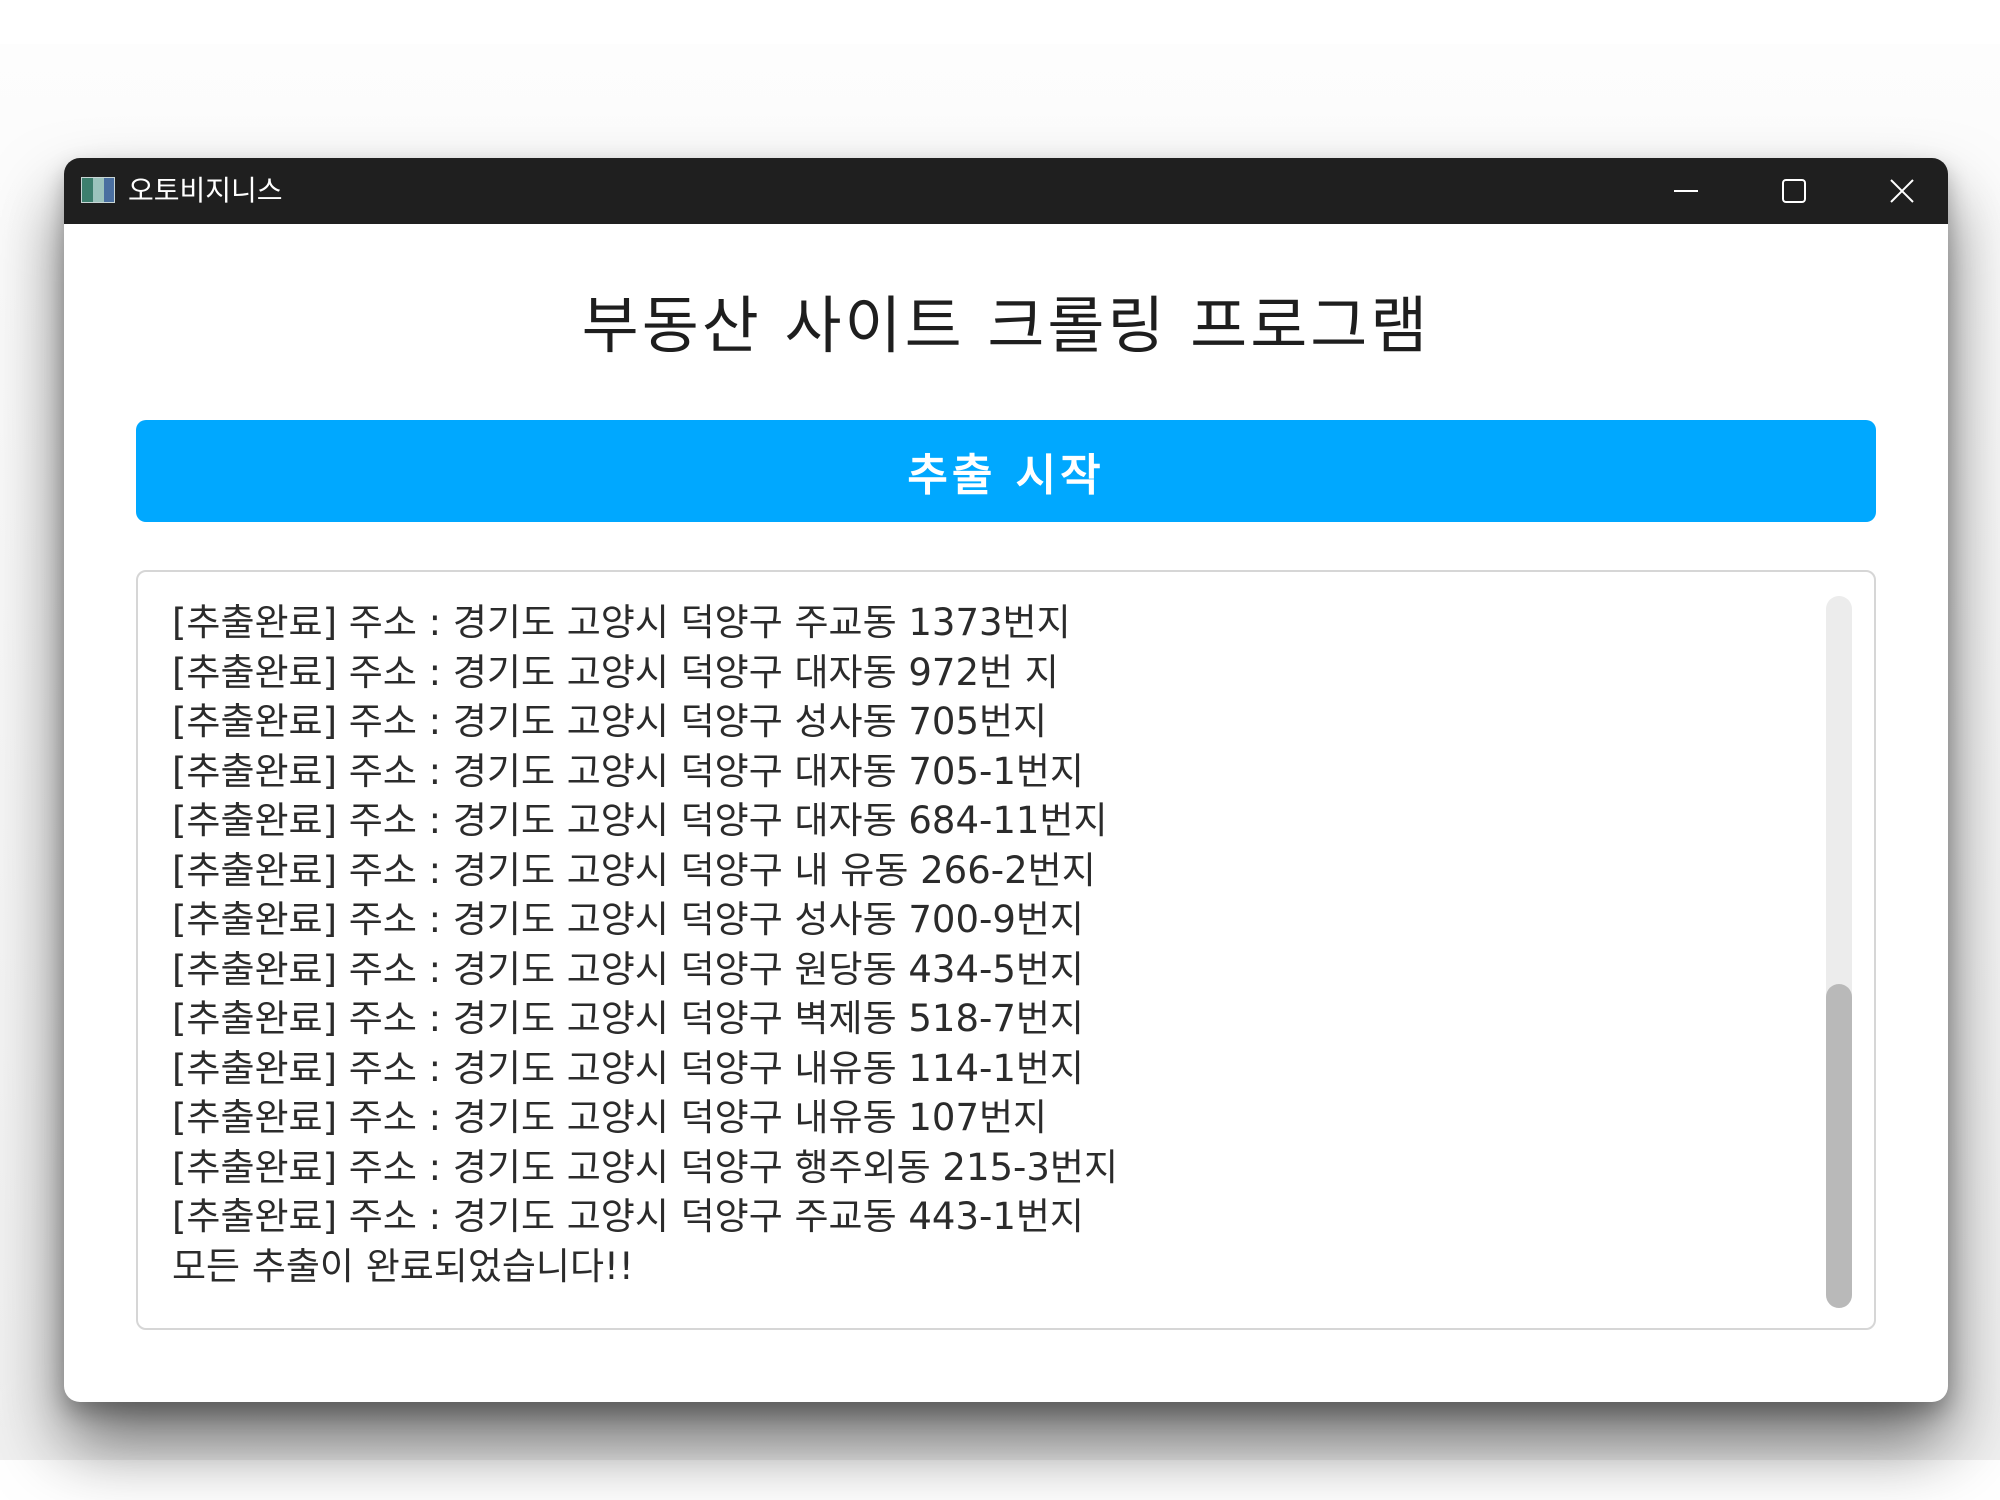  What do you see at coordinates (628, 919) in the screenshot?
I see `log-line: [추출완료] 주소 : 경기도 고양시 덕양구 성사동 700-9번지` at bounding box center [628, 919].